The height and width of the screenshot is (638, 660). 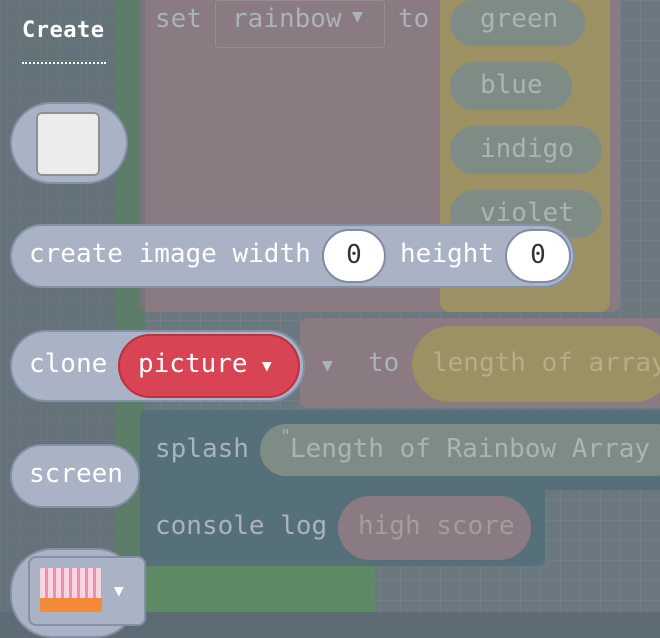 What do you see at coordinates (64, 63) in the screenshot?
I see `flyout-title-underline` at bounding box center [64, 63].